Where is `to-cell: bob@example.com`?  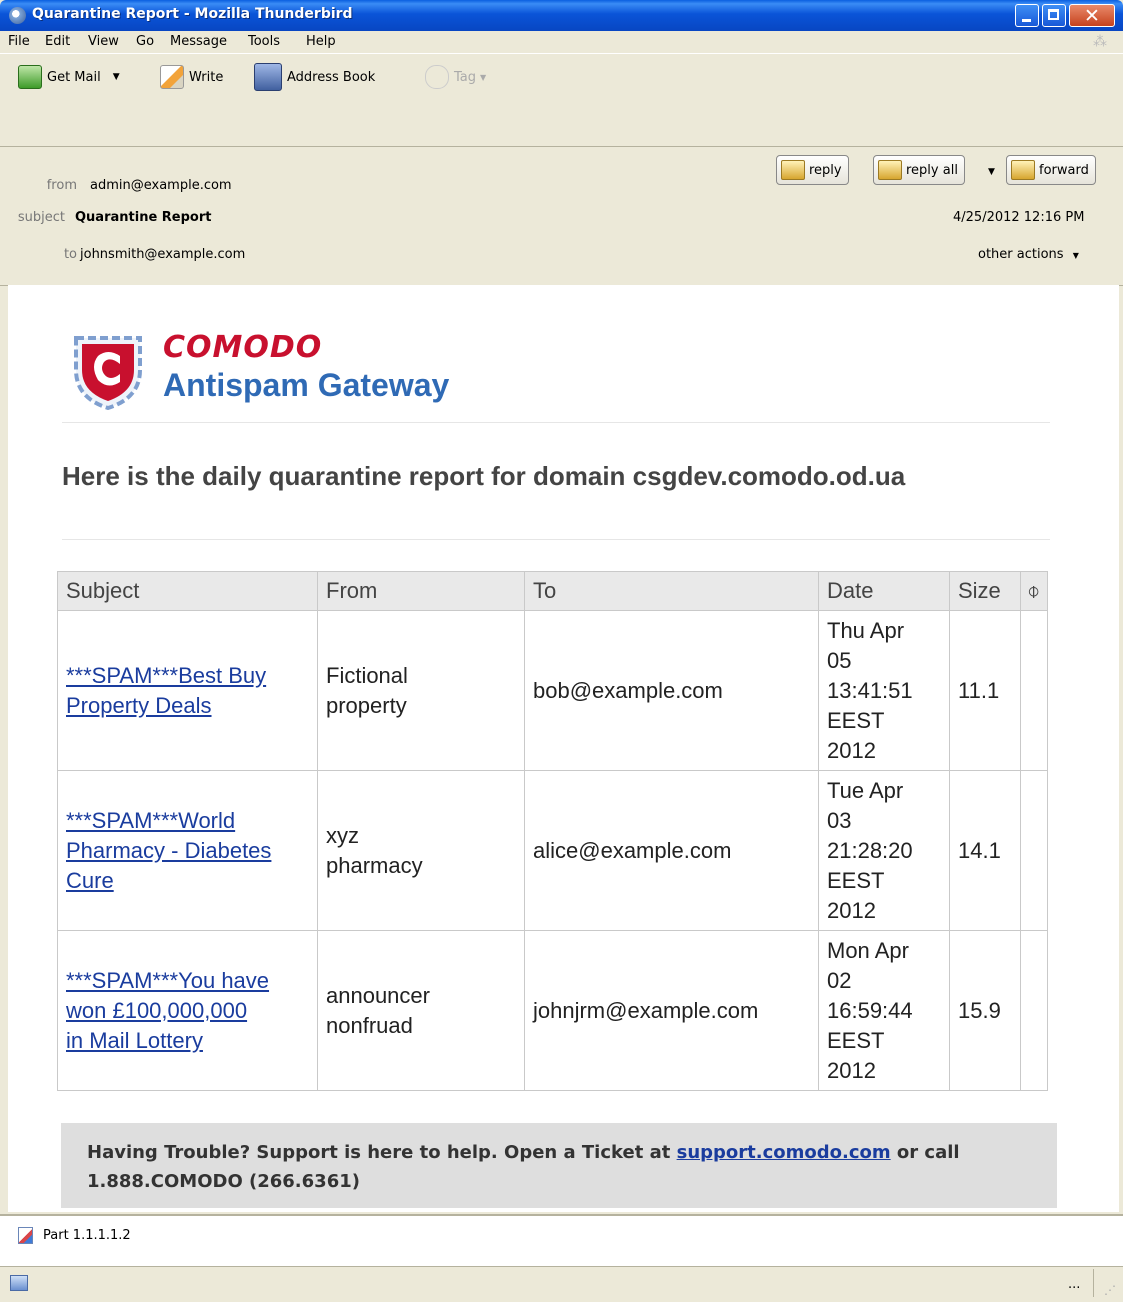
to-cell: bob@example.com is located at coordinates (671, 690).